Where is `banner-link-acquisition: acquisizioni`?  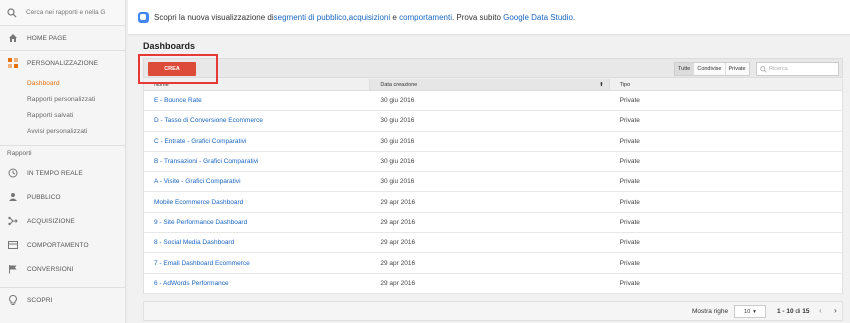
banner-link-acquisition: acquisizioni is located at coordinates (369, 17).